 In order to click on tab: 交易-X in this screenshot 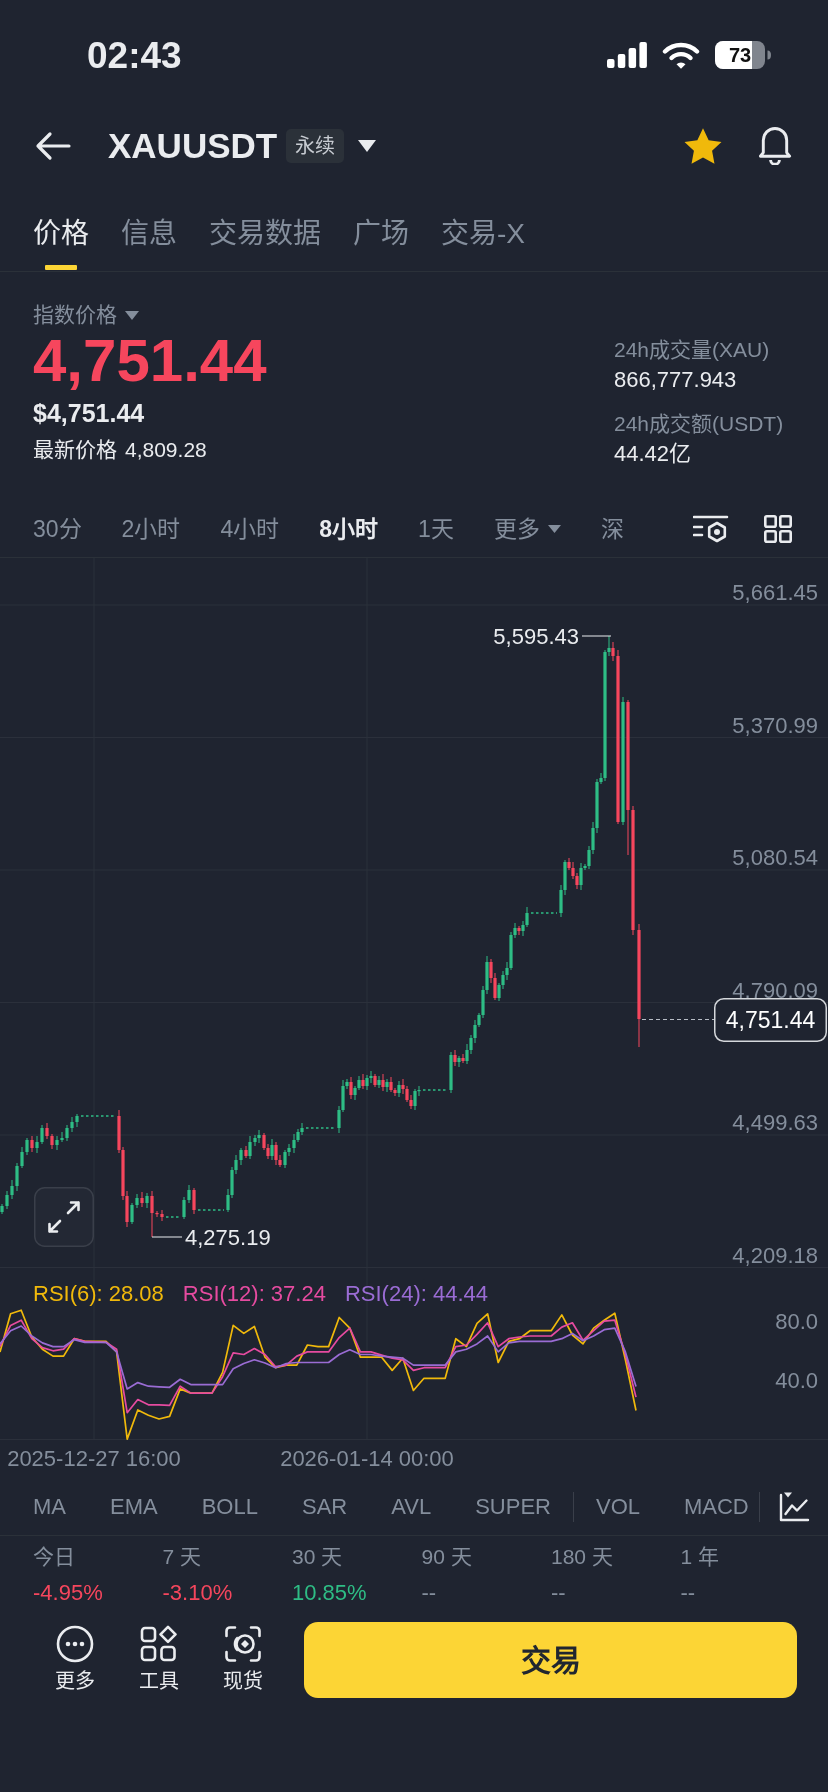, I will do `click(483, 233)`.